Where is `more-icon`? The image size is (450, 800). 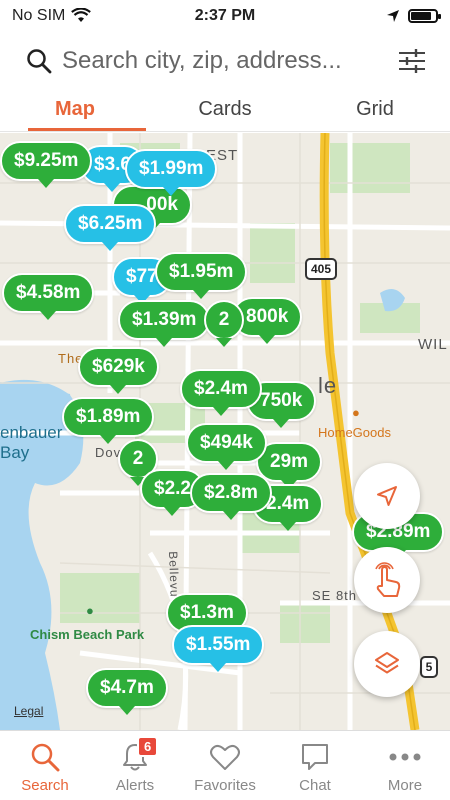
more-icon is located at coordinates (405, 757).